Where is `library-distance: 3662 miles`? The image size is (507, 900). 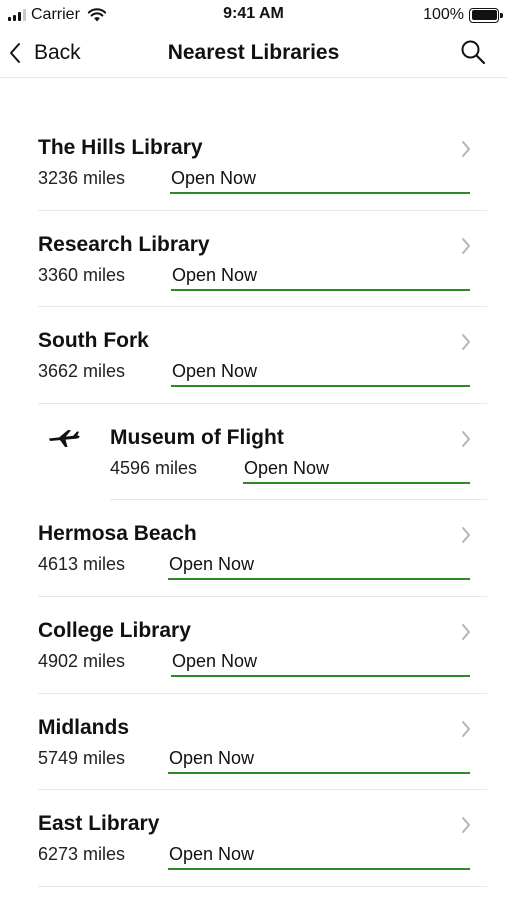 library-distance: 3662 miles is located at coordinates (82, 371).